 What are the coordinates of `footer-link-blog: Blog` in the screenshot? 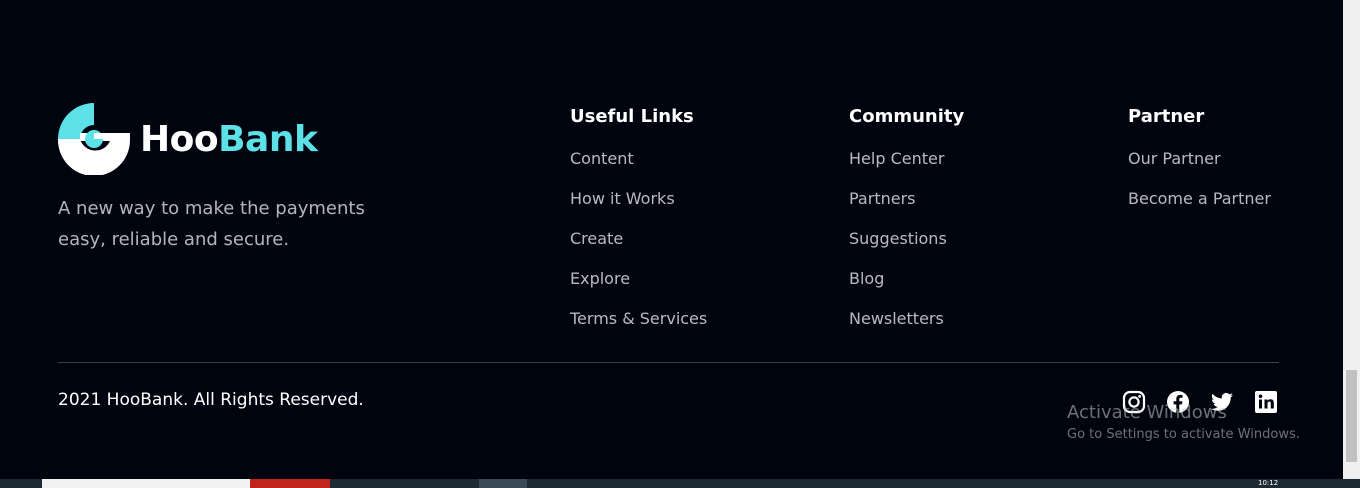 It's located at (906, 288).